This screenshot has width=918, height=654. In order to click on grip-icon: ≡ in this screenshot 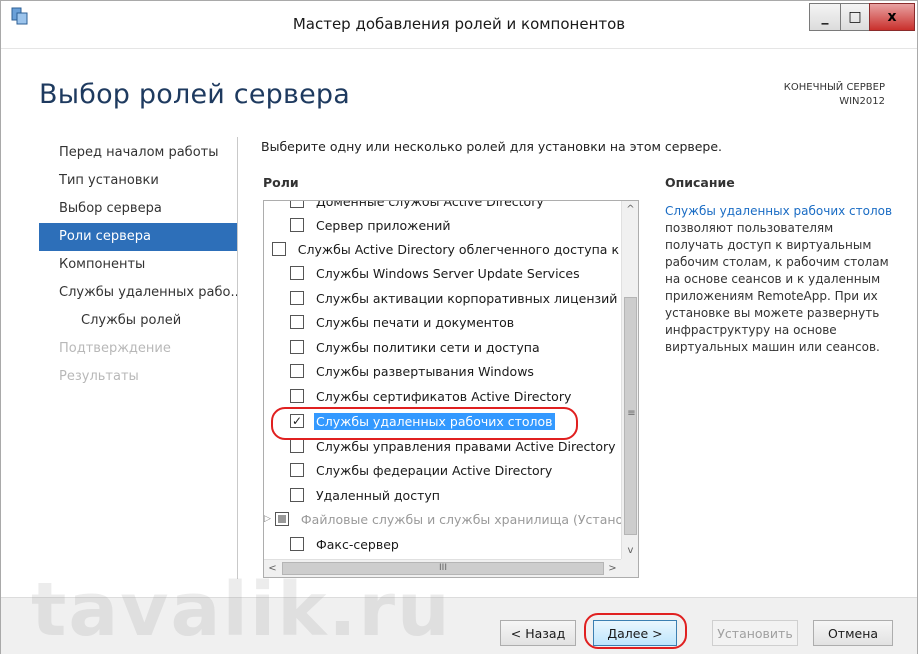, I will do `click(631, 413)`.